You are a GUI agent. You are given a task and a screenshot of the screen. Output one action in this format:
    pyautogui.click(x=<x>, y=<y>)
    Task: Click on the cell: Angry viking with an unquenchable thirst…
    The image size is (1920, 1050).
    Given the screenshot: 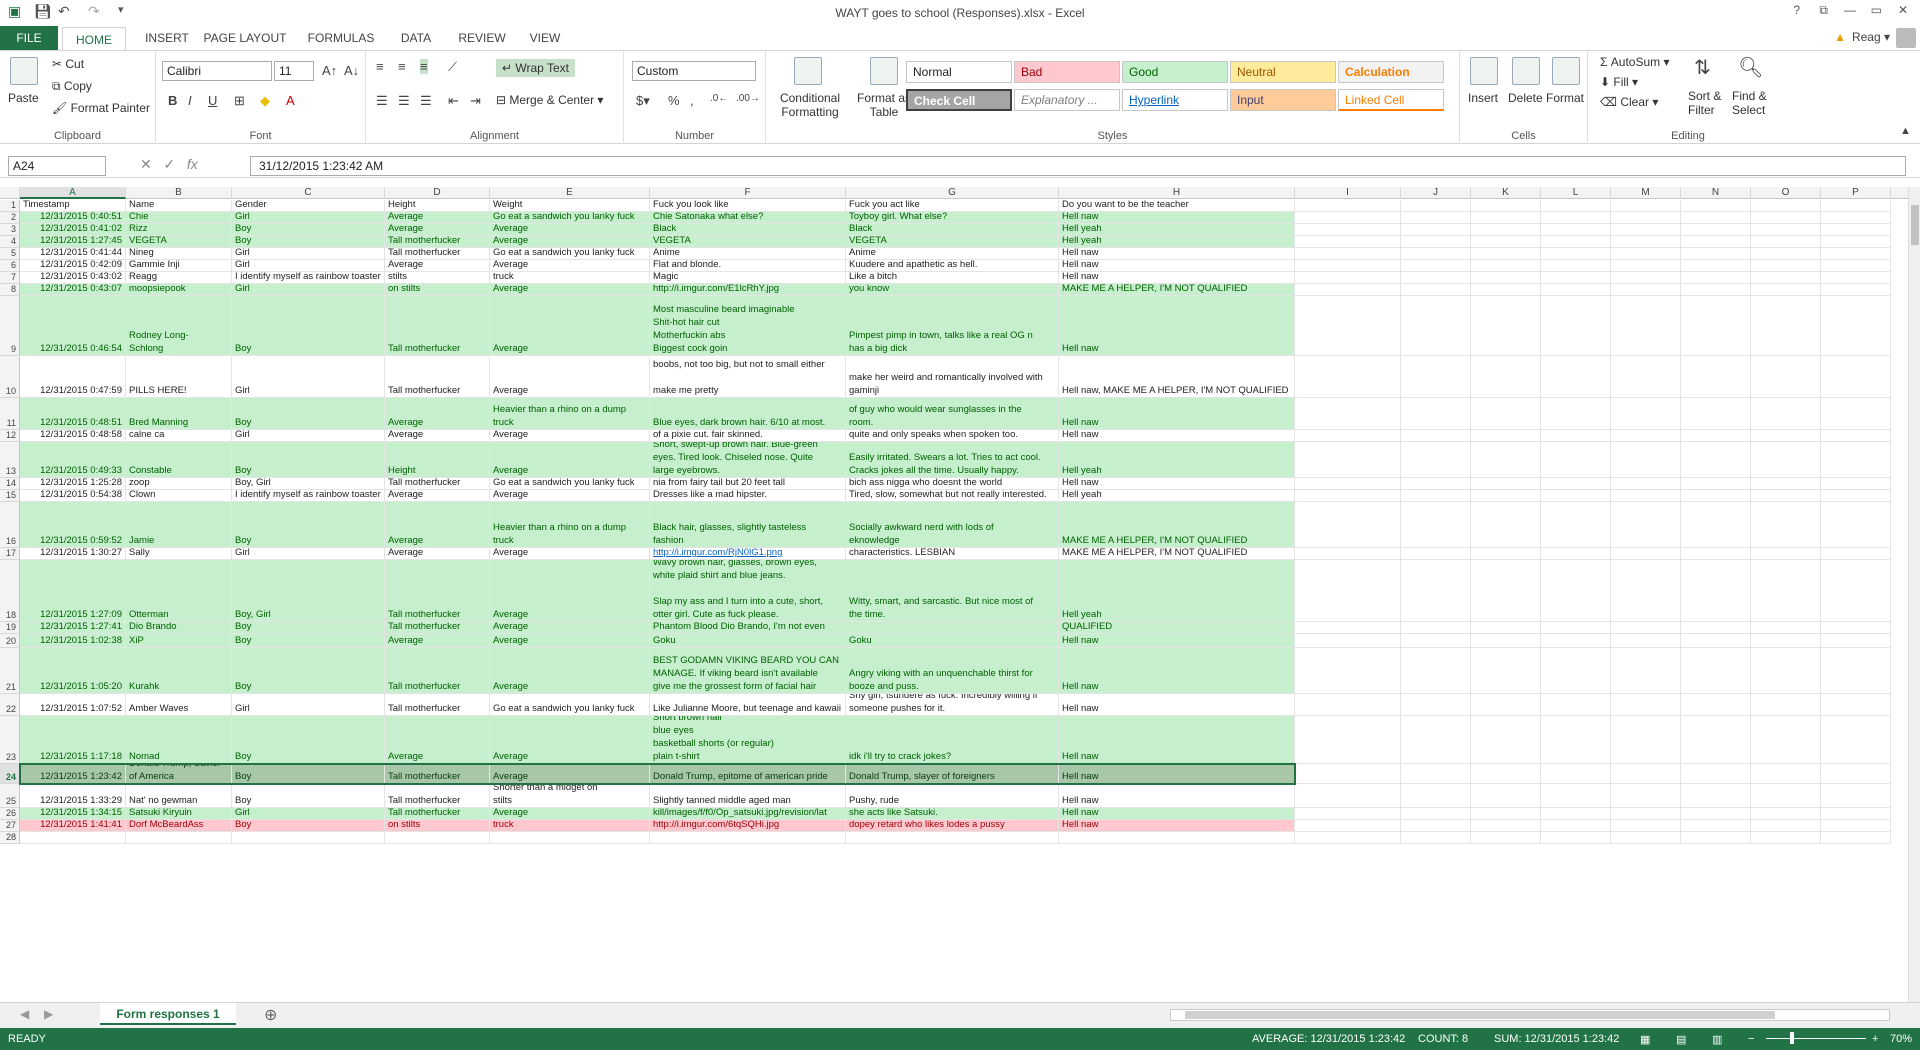 What is the action you would take?
    pyautogui.click(x=952, y=671)
    